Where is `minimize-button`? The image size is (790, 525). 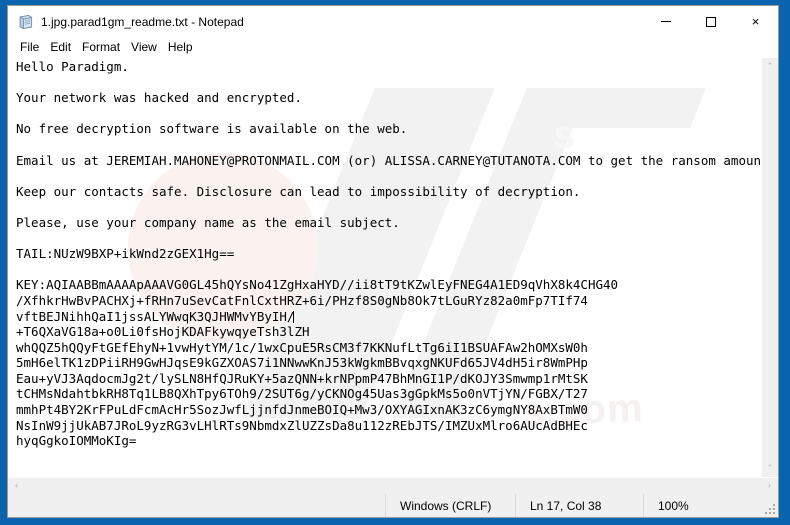 minimize-button is located at coordinates (665, 21).